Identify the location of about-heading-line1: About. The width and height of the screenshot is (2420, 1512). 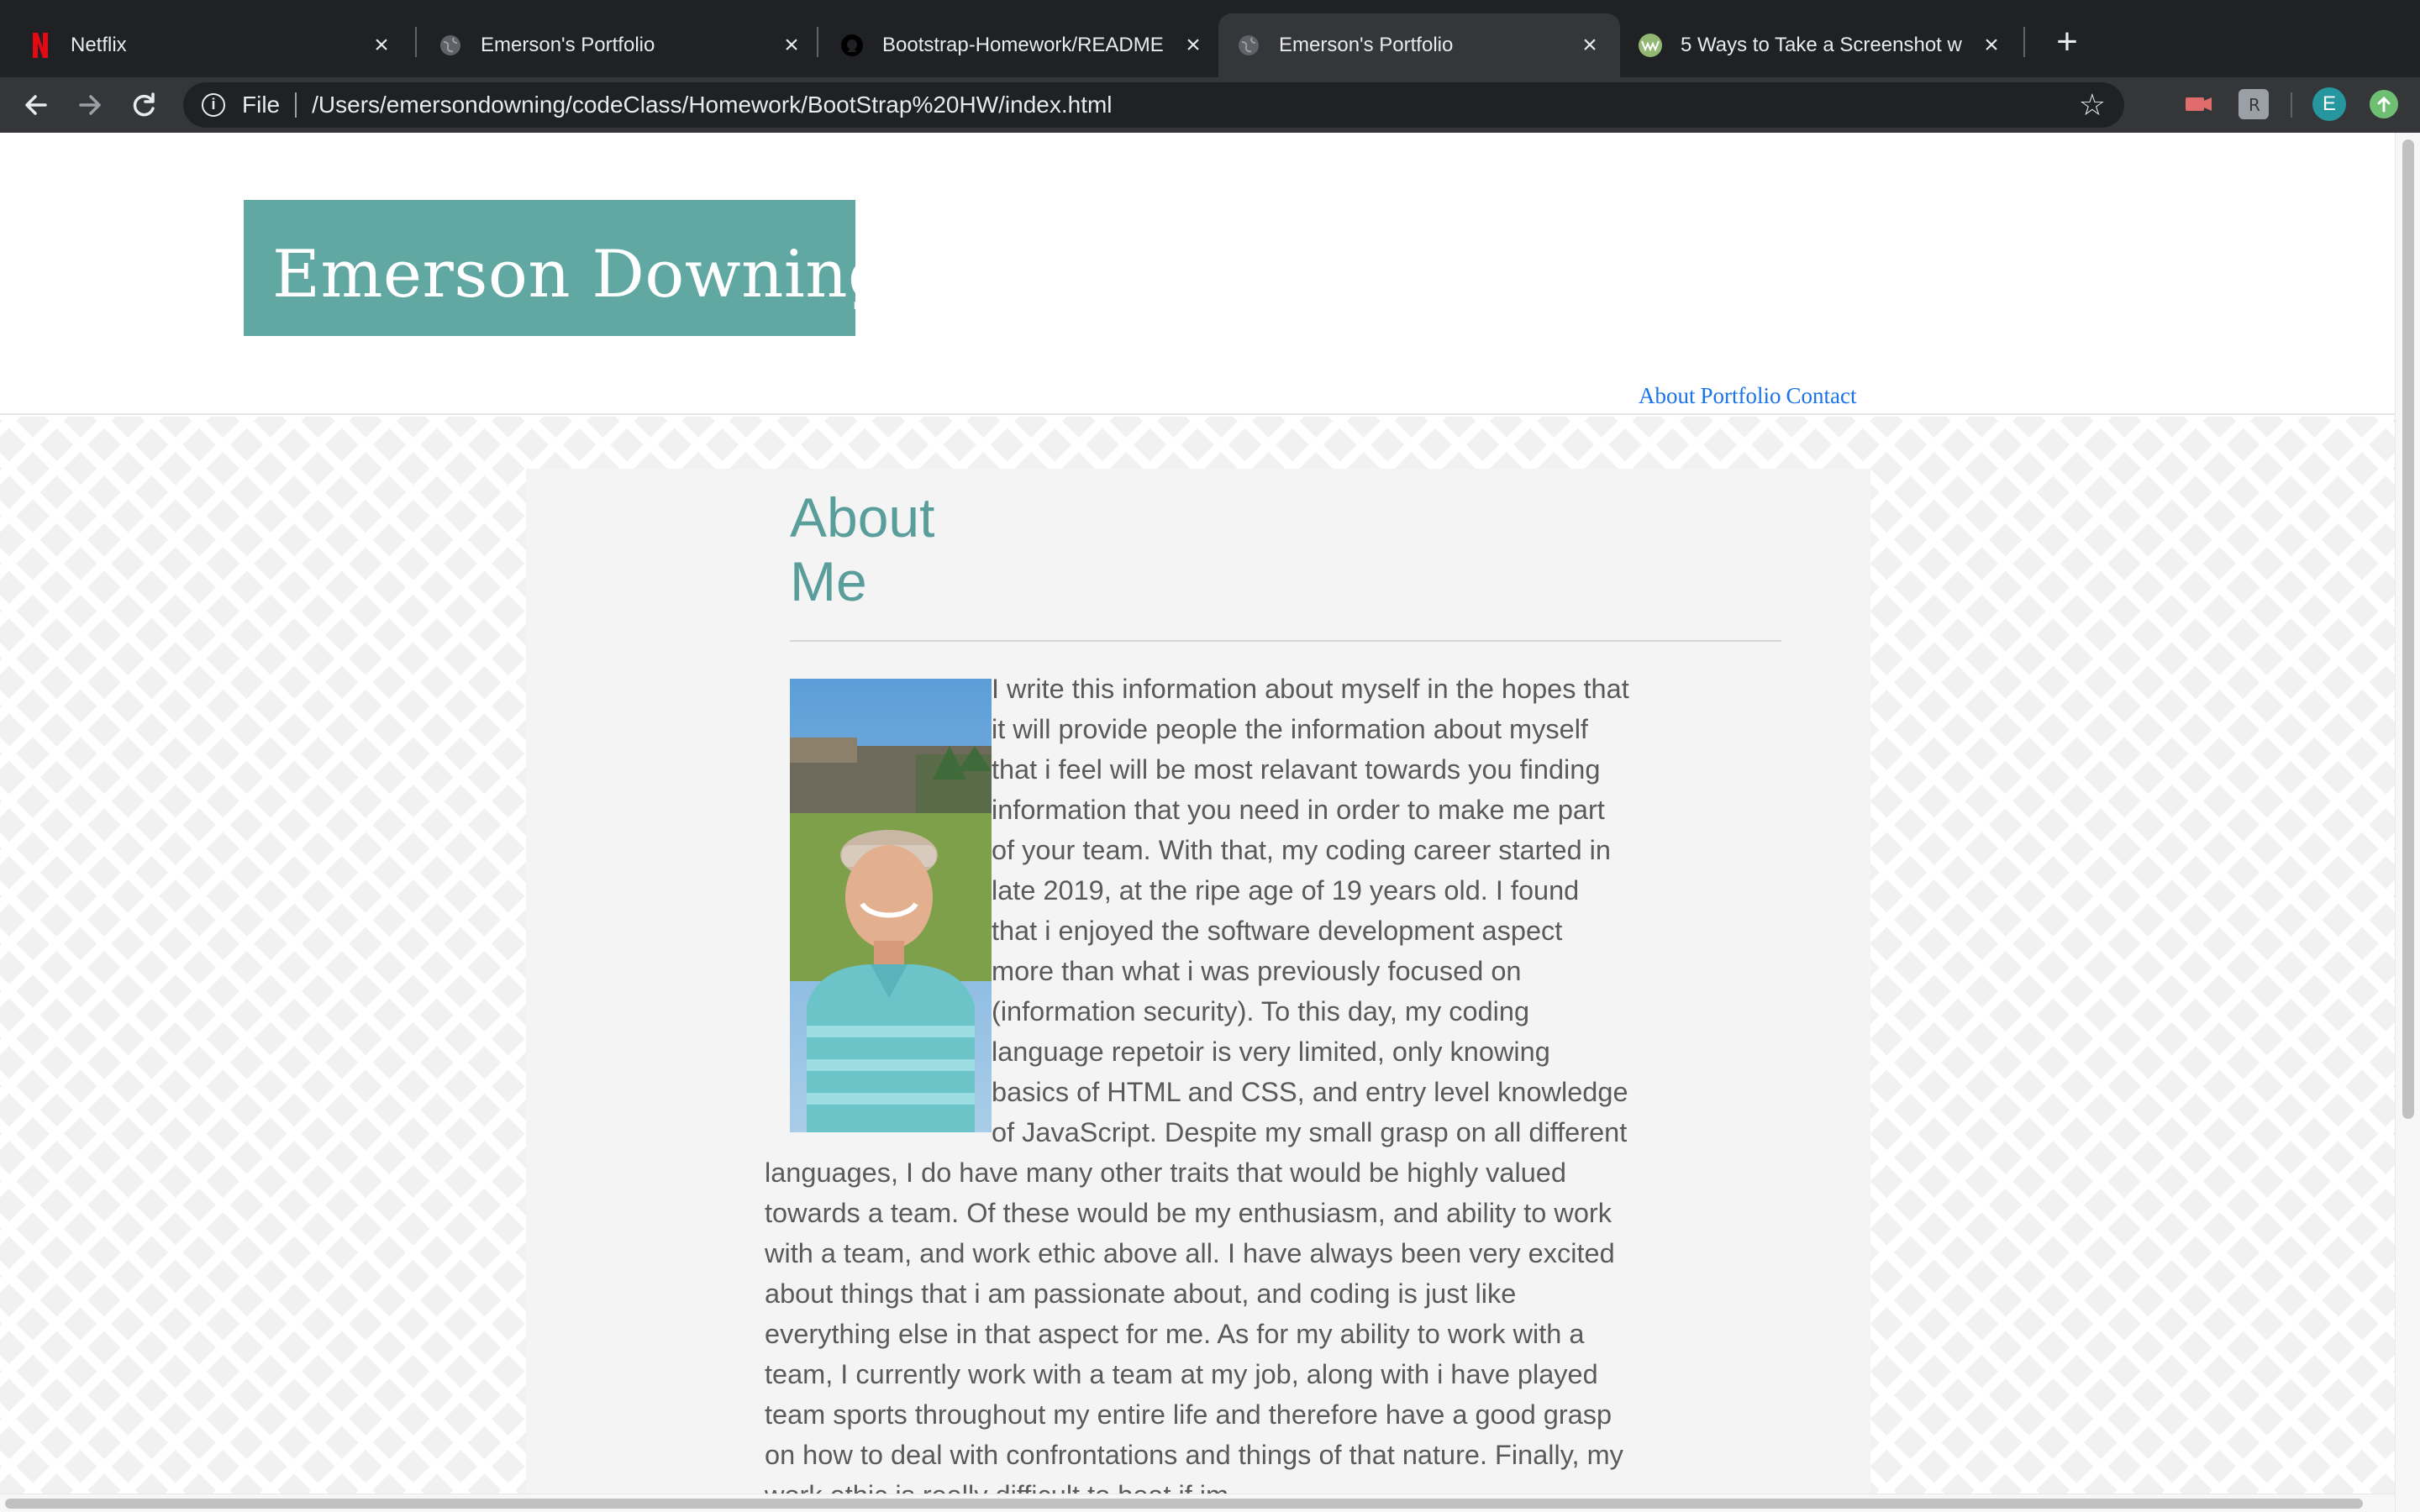
(863, 517).